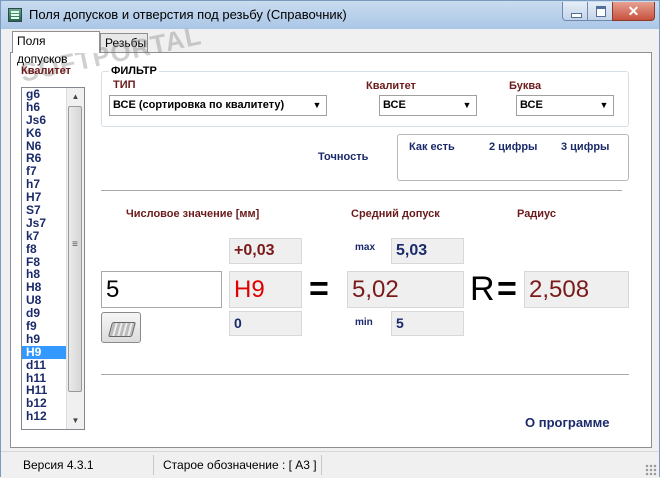 Image resolution: width=660 pixels, height=478 pixels. Describe the element at coordinates (56, 48) in the screenshot. I see `tab-tolerance-fields: Поля допусков` at that location.